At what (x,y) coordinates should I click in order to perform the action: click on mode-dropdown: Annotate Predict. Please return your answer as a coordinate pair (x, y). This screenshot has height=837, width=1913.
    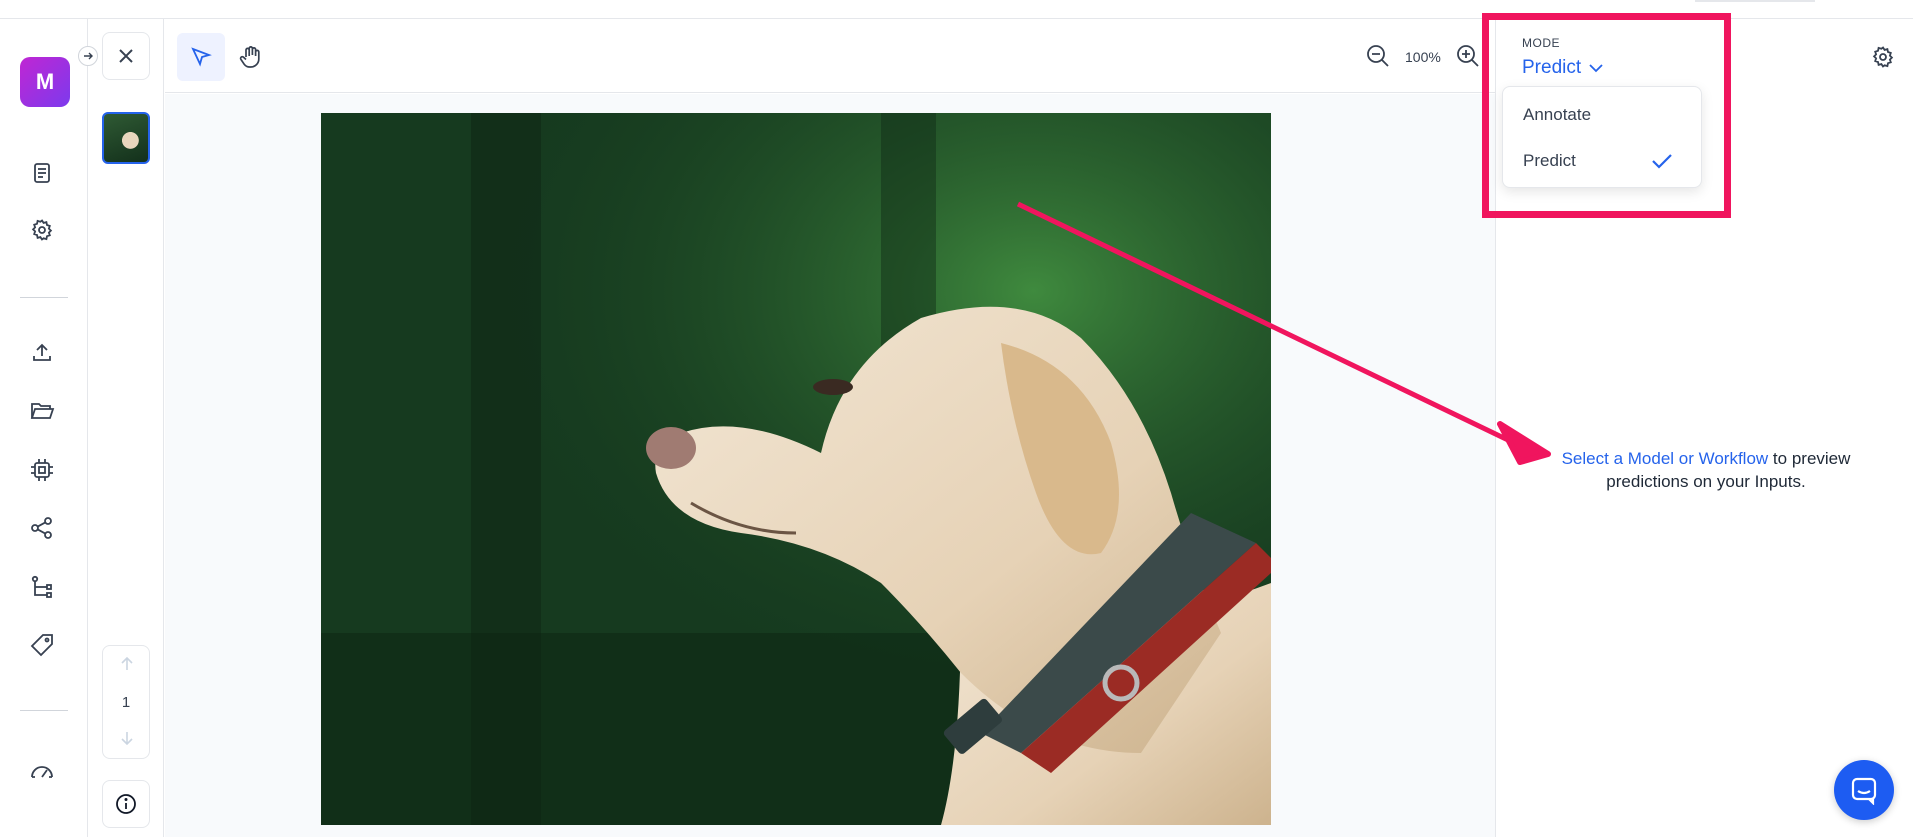
    Looking at the image, I should click on (1602, 137).